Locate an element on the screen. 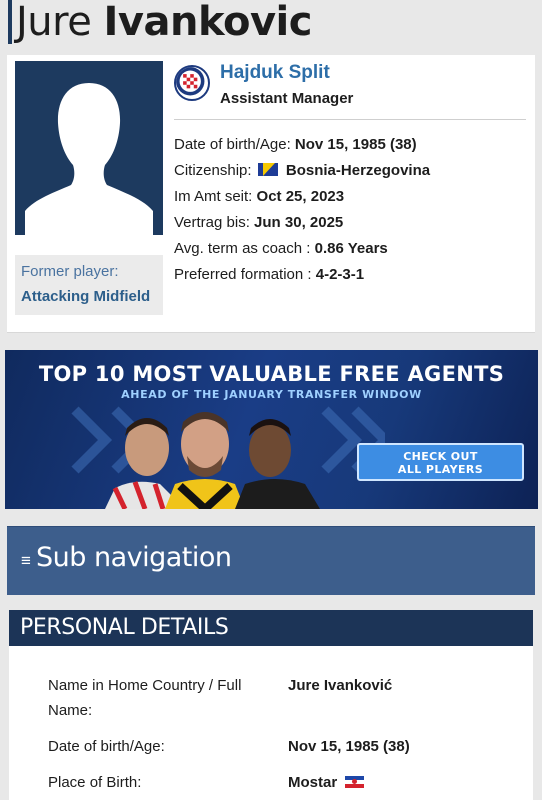  personal-details-header: PERSONAL DETAILS is located at coordinates (271, 628).